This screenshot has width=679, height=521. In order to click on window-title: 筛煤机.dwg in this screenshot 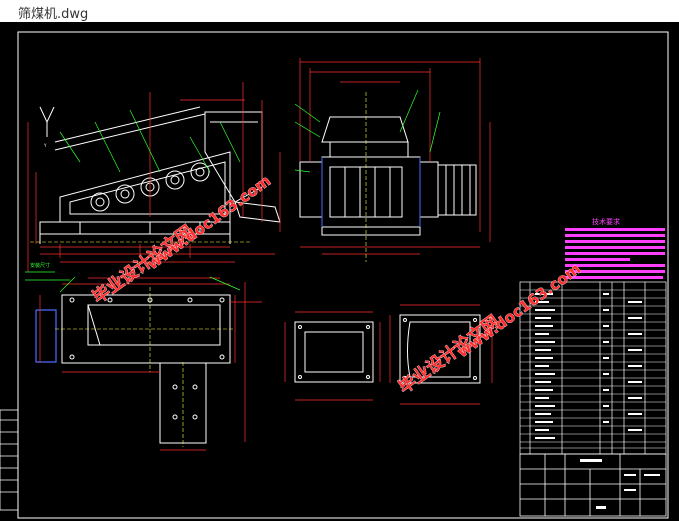, I will do `click(53, 14)`.